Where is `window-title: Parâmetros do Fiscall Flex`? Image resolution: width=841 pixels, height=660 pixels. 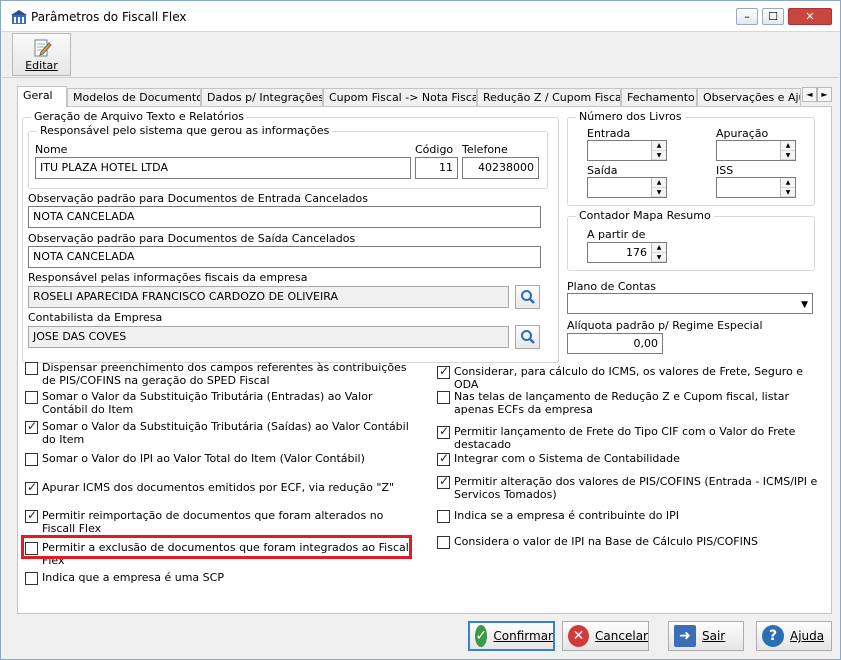 window-title: Parâmetros do Fiscall Flex is located at coordinates (109, 17).